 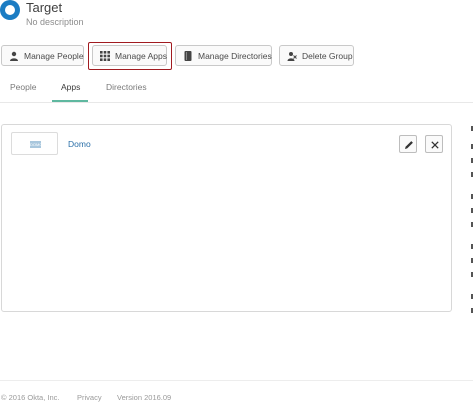 What do you see at coordinates (144, 397) in the screenshot?
I see `footer-version: Version 2016.09` at bounding box center [144, 397].